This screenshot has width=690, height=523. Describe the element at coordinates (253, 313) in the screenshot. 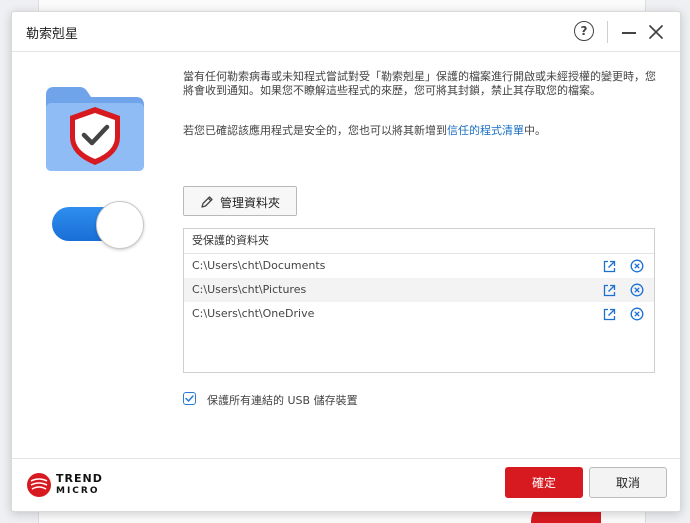

I see `folder-path: C:\Users\cht\OneDrive` at that location.